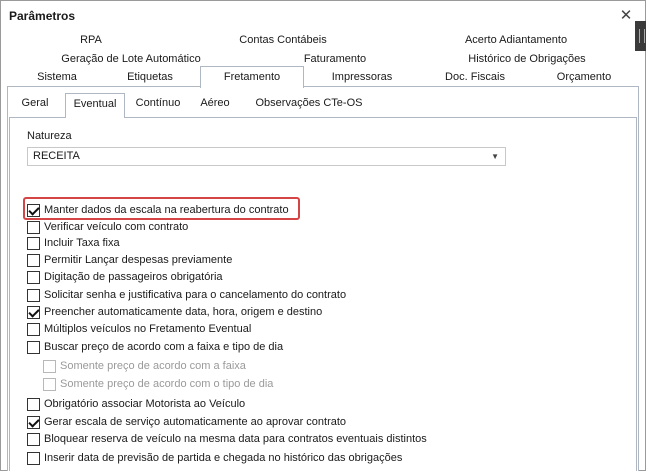  I want to click on natureza-label: Natureza, so click(49, 136).